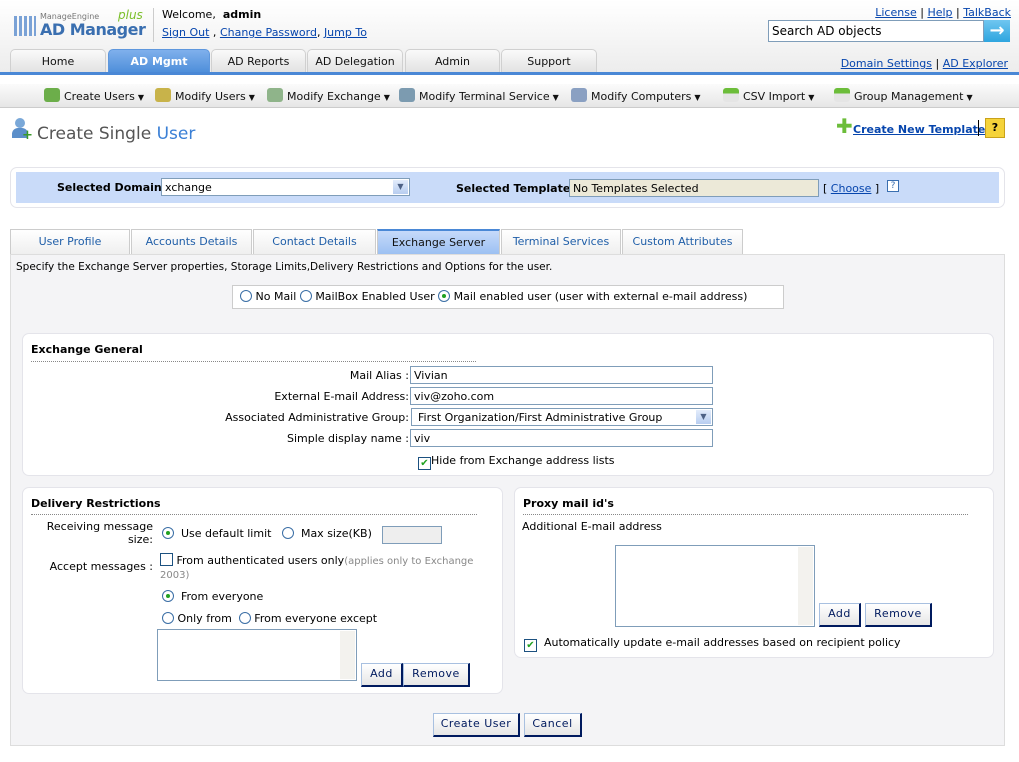 Image resolution: width=1019 pixels, height=762 pixels. What do you see at coordinates (188, 187) in the screenshot?
I see `domain-value: xchange` at bounding box center [188, 187].